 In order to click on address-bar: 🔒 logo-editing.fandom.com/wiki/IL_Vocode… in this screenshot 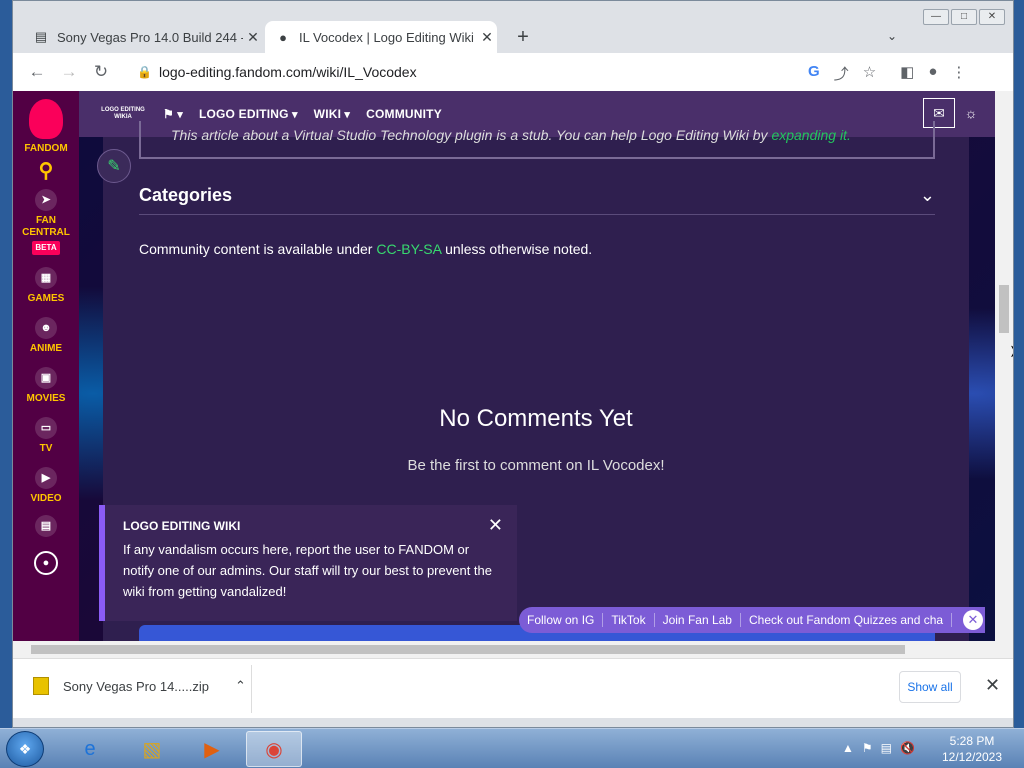, I will do `click(517, 72)`.